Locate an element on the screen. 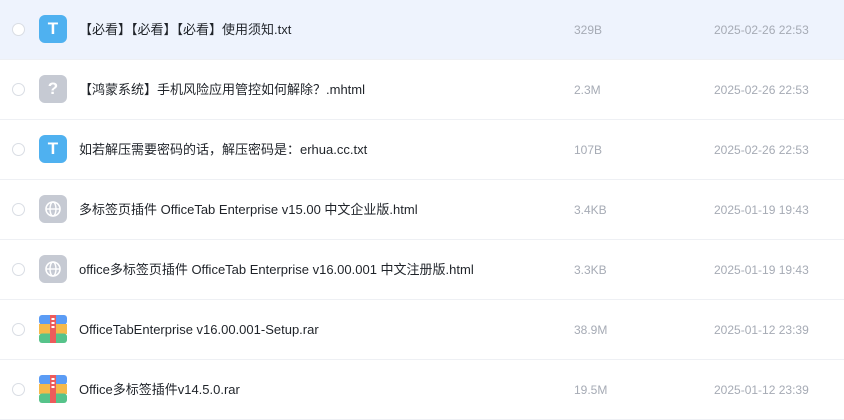 This screenshot has width=844, height=420. file-name: Office多标签插件v14.5.0.rar is located at coordinates (159, 390).